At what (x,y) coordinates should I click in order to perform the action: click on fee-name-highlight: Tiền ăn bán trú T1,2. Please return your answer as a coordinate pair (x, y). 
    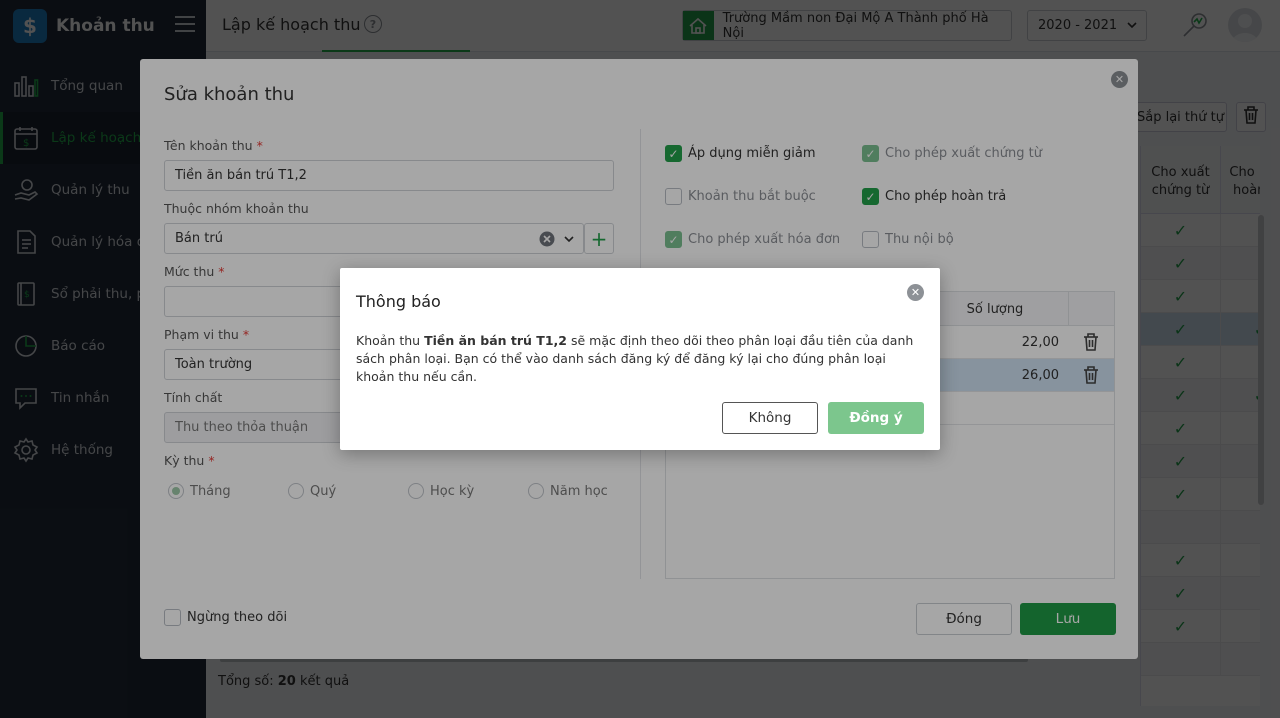
    Looking at the image, I should click on (495, 340).